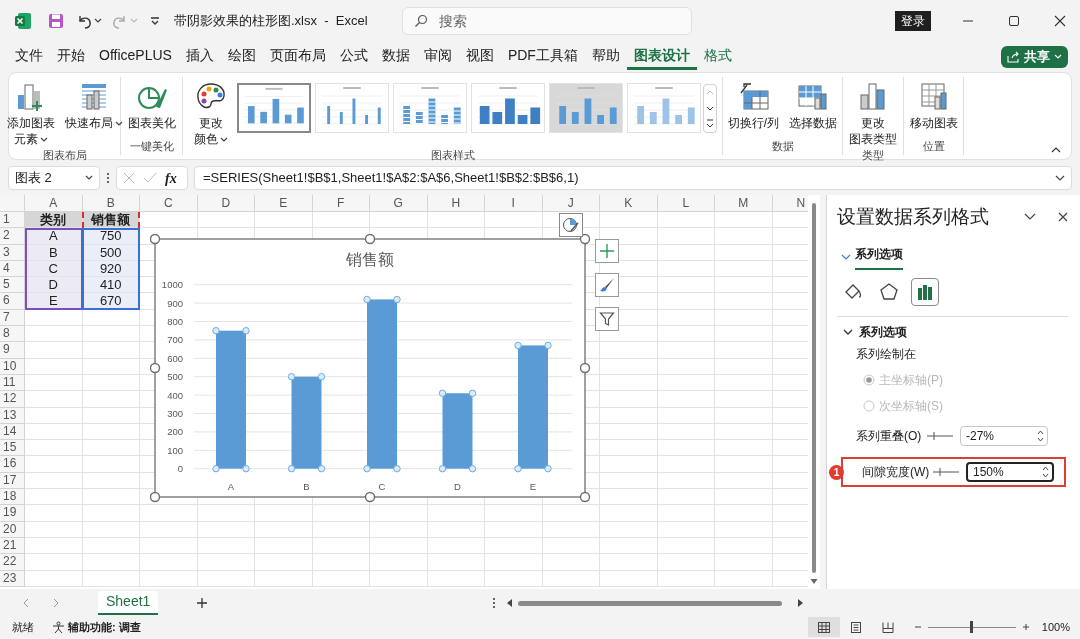 This screenshot has width=1080, height=639. I want to click on column-header: F, so click(341, 203).